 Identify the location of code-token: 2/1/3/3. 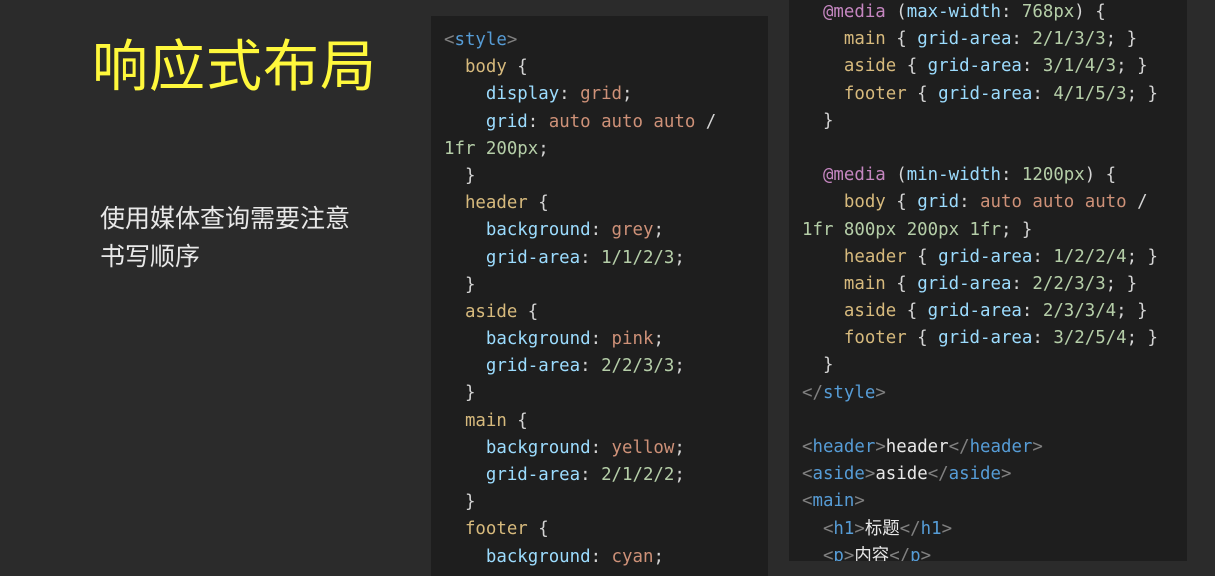
(1069, 39).